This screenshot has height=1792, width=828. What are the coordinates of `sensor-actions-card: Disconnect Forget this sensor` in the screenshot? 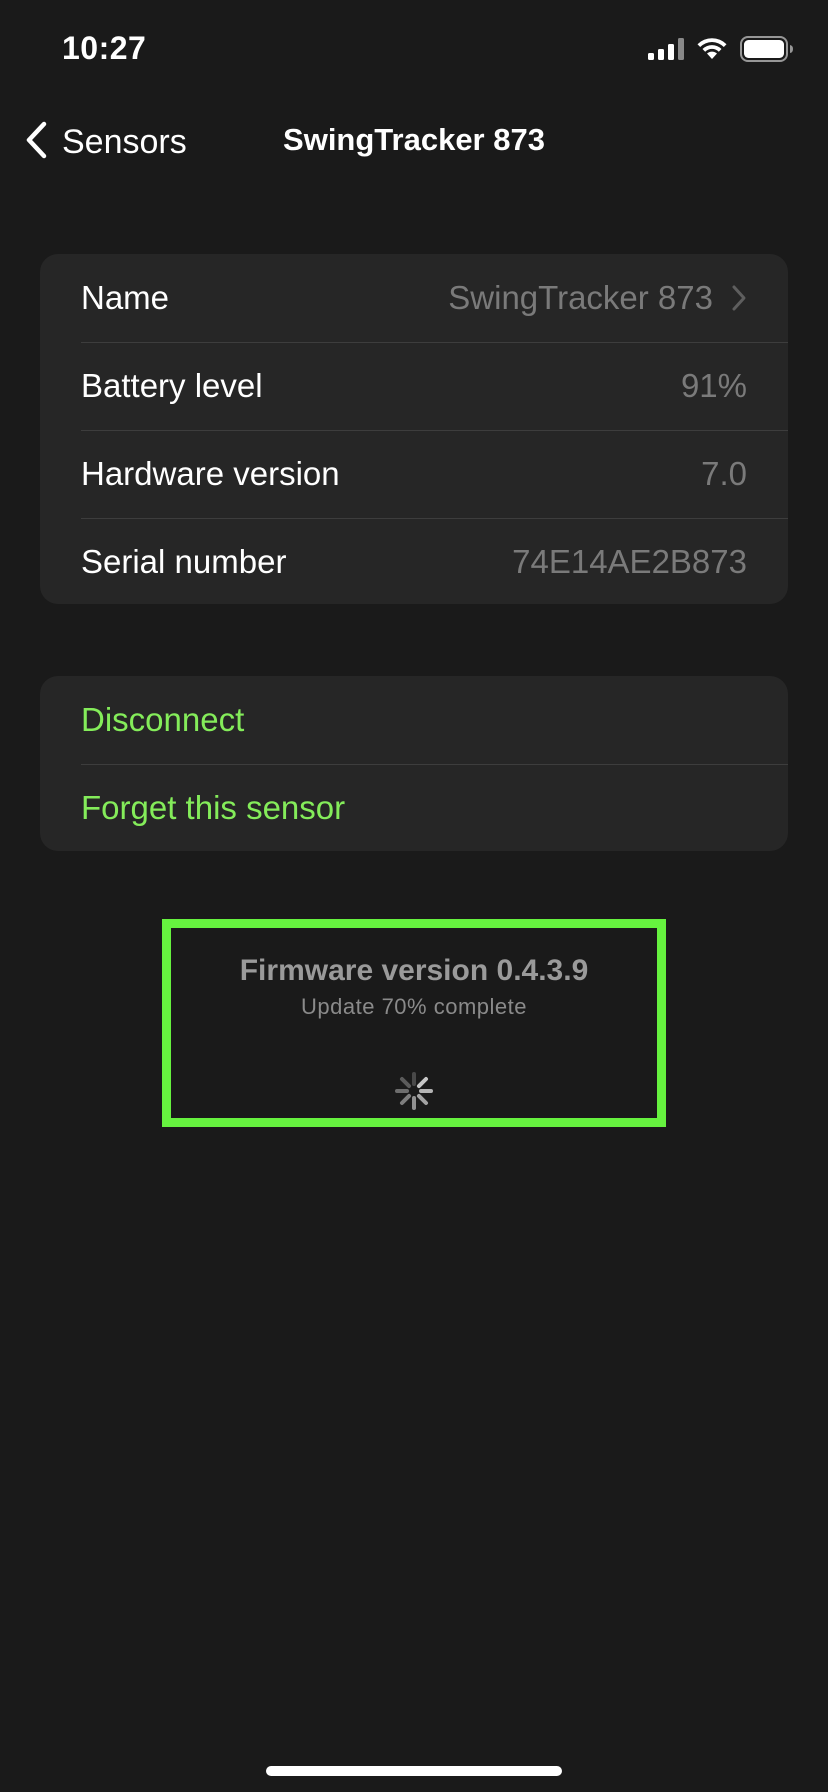 It's located at (414, 763).